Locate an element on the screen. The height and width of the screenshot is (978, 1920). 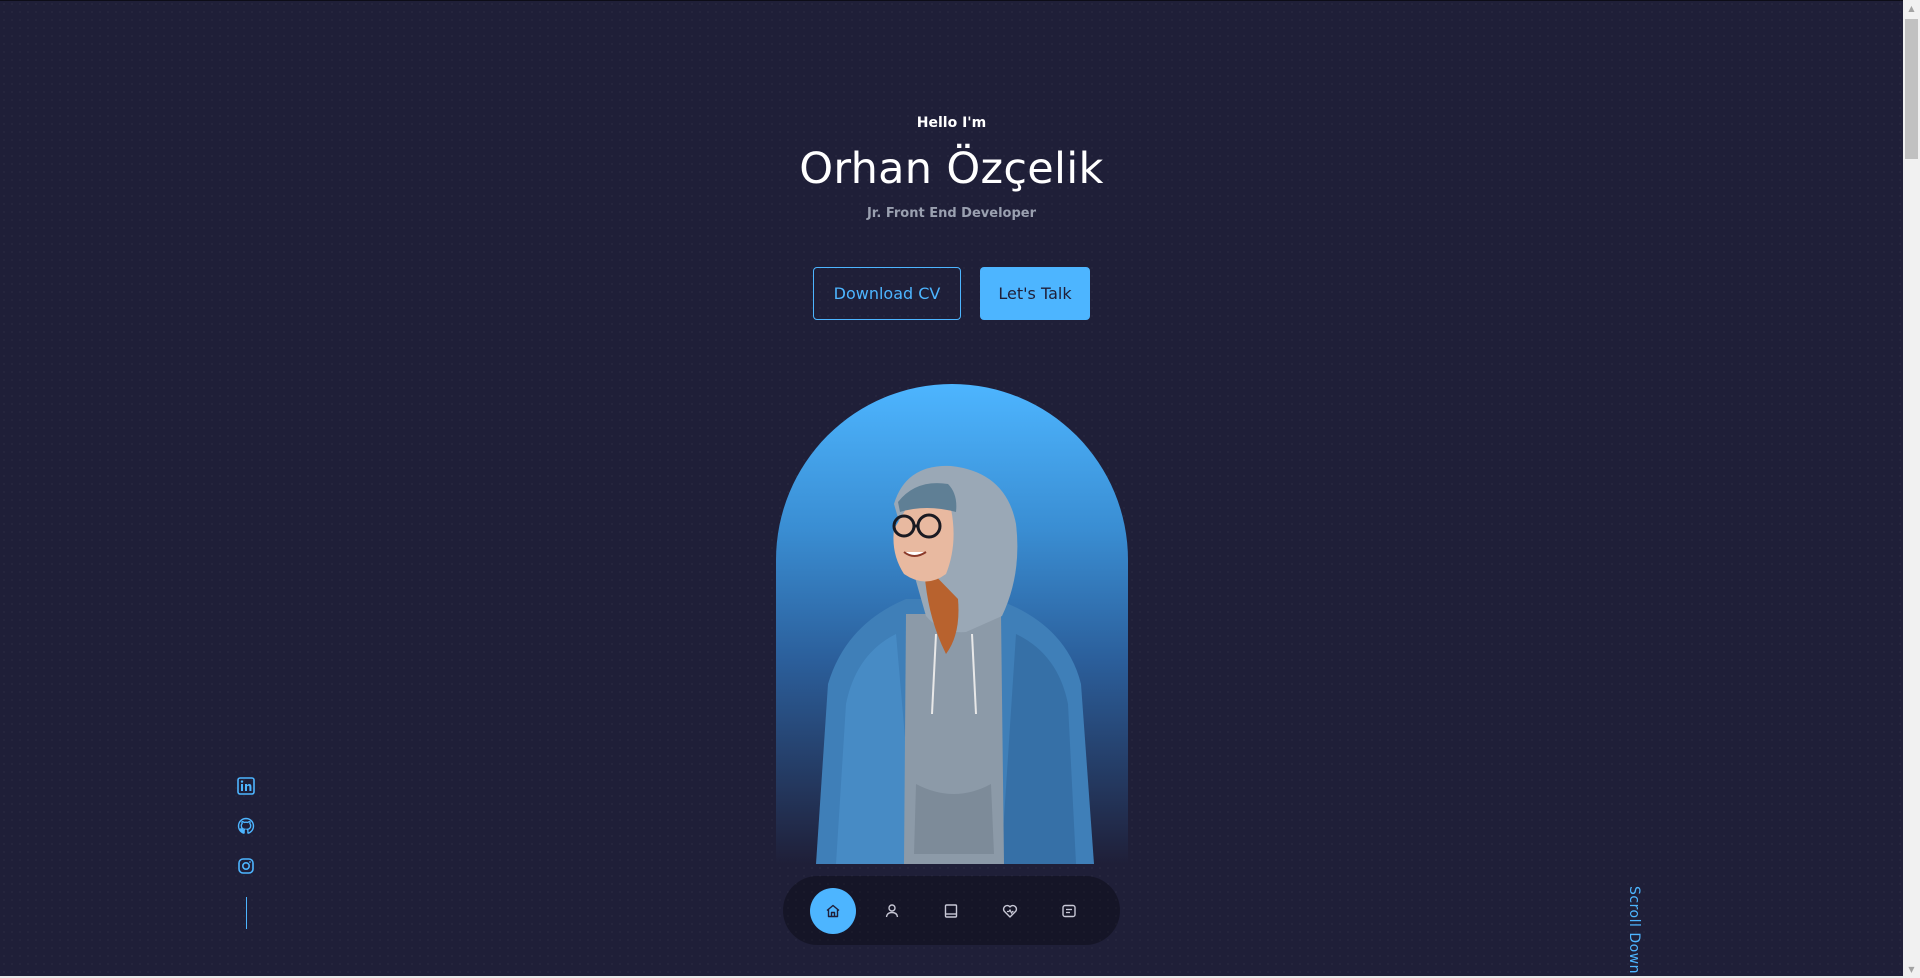
download-cv-button: Download CV is located at coordinates (887, 293).